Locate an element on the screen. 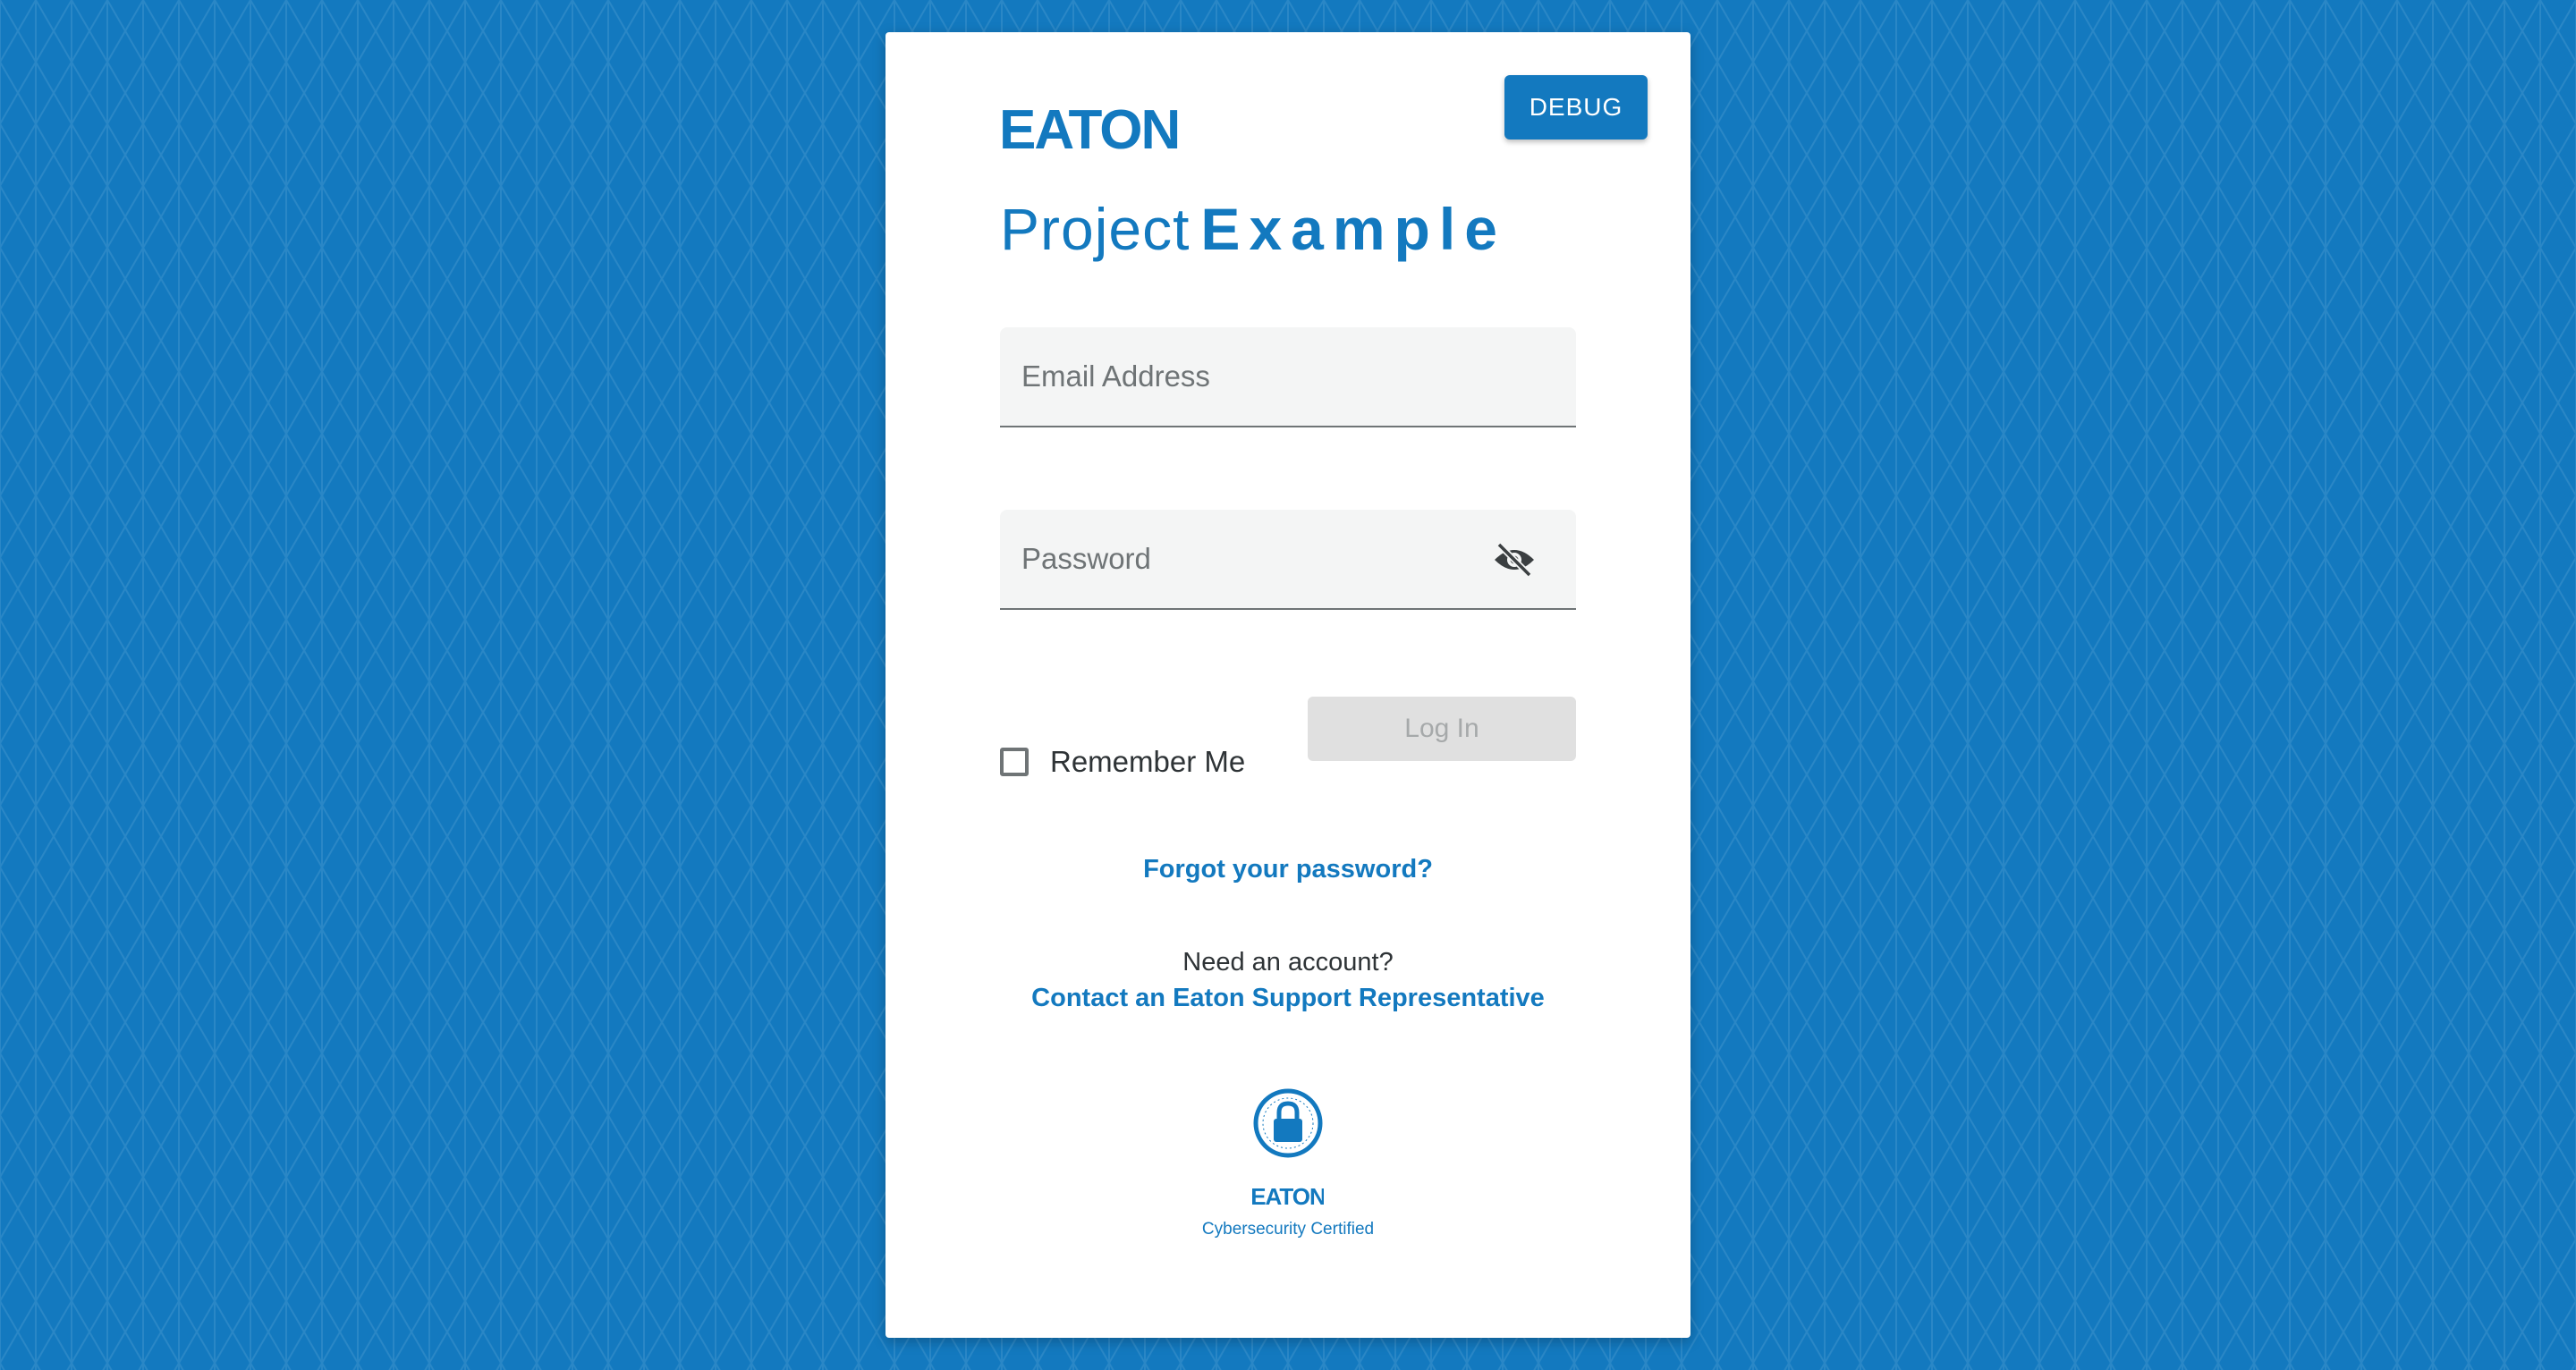  remember-me-label: Remember Me is located at coordinates (1148, 761).